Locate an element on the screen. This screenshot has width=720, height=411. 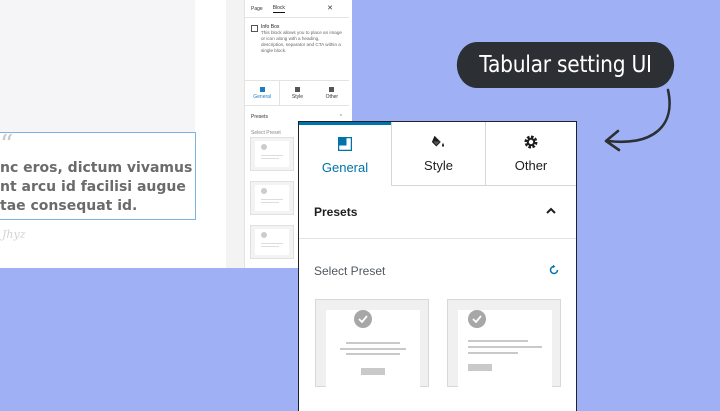
mini-tab-page: Page is located at coordinates (257, 9).